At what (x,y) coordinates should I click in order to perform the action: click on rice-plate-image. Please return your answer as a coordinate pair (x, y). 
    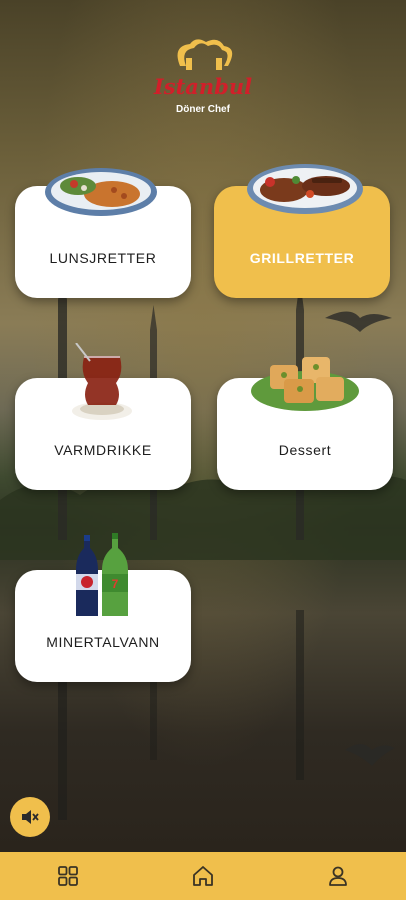
    Looking at the image, I should click on (101, 192).